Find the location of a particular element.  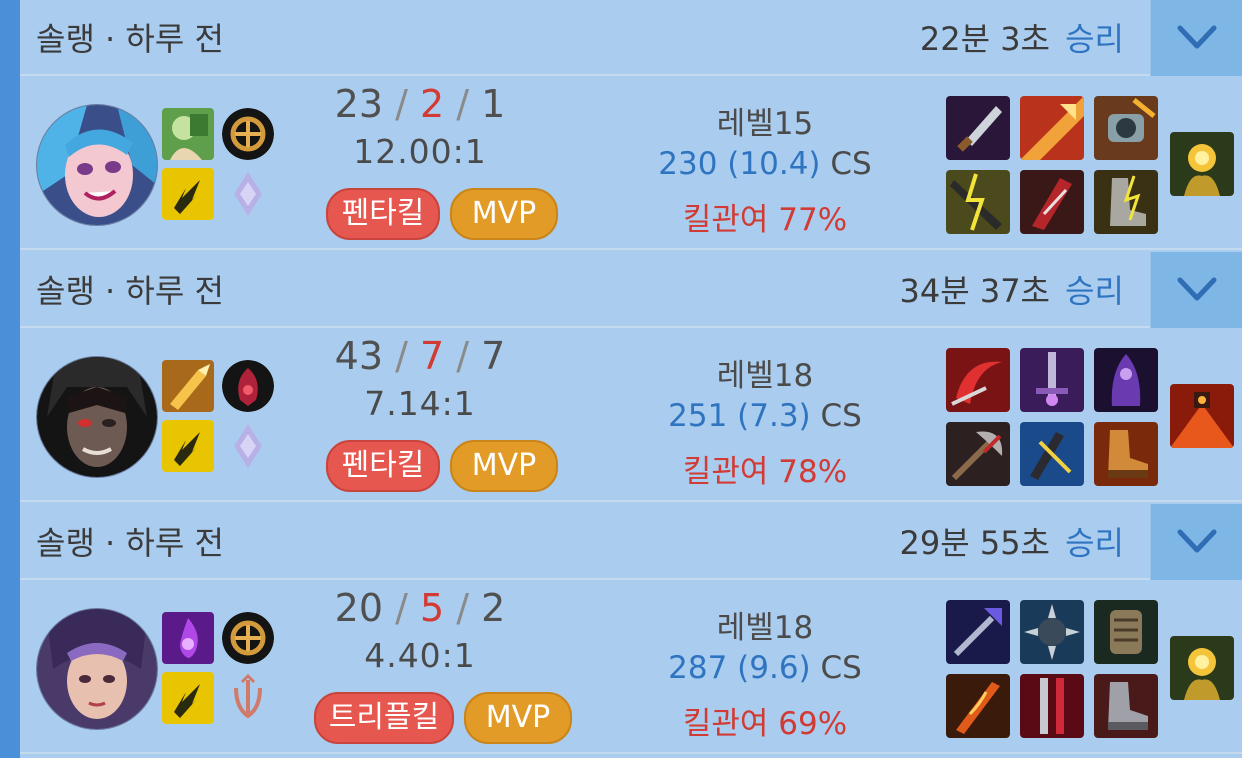

crimson-blade-item-icon is located at coordinates (1052, 706).